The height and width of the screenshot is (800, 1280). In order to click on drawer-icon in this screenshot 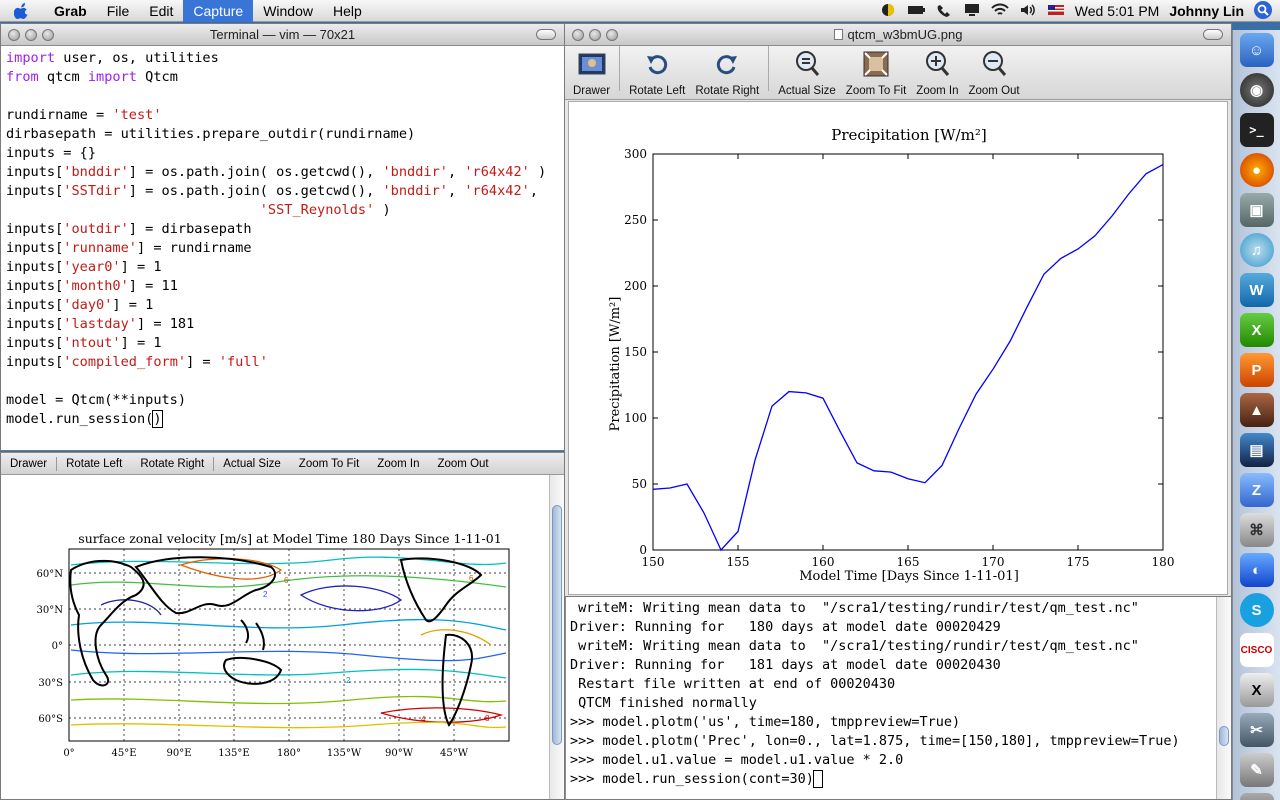, I will do `click(592, 64)`.